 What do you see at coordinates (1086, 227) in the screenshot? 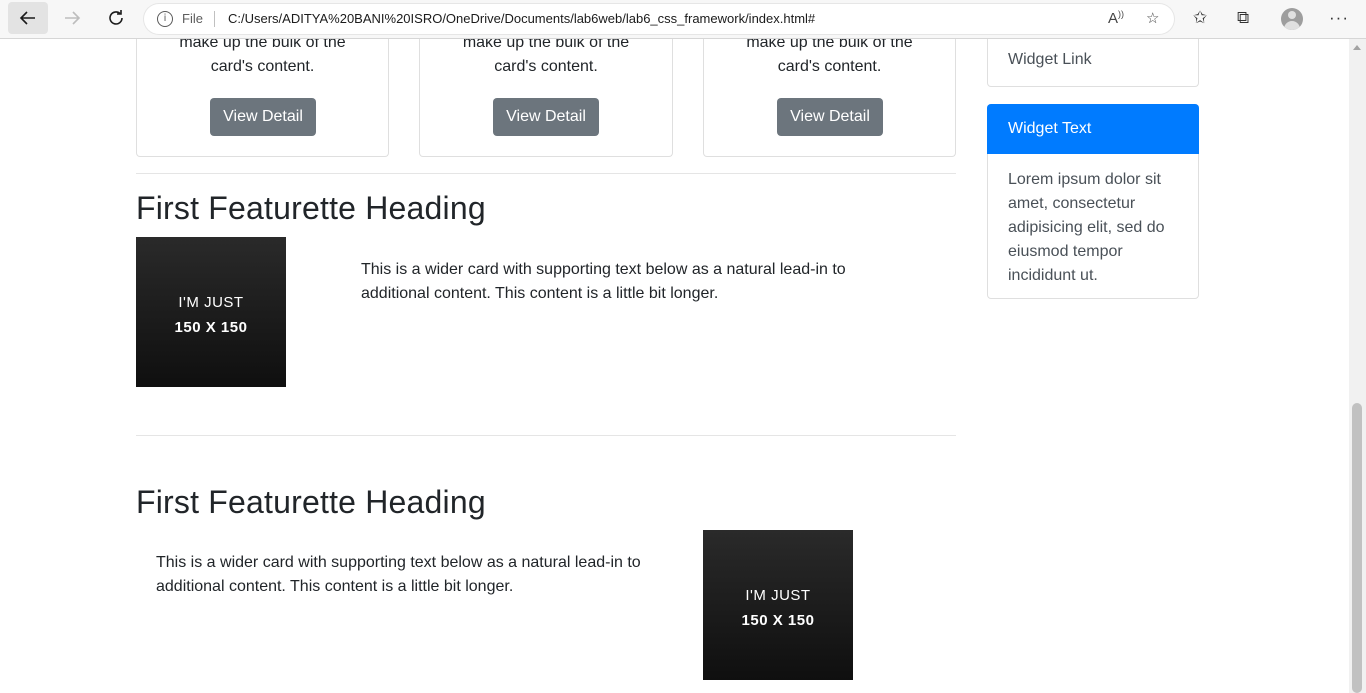
I see `widget-text-line: adipisicing elit, sed do` at bounding box center [1086, 227].